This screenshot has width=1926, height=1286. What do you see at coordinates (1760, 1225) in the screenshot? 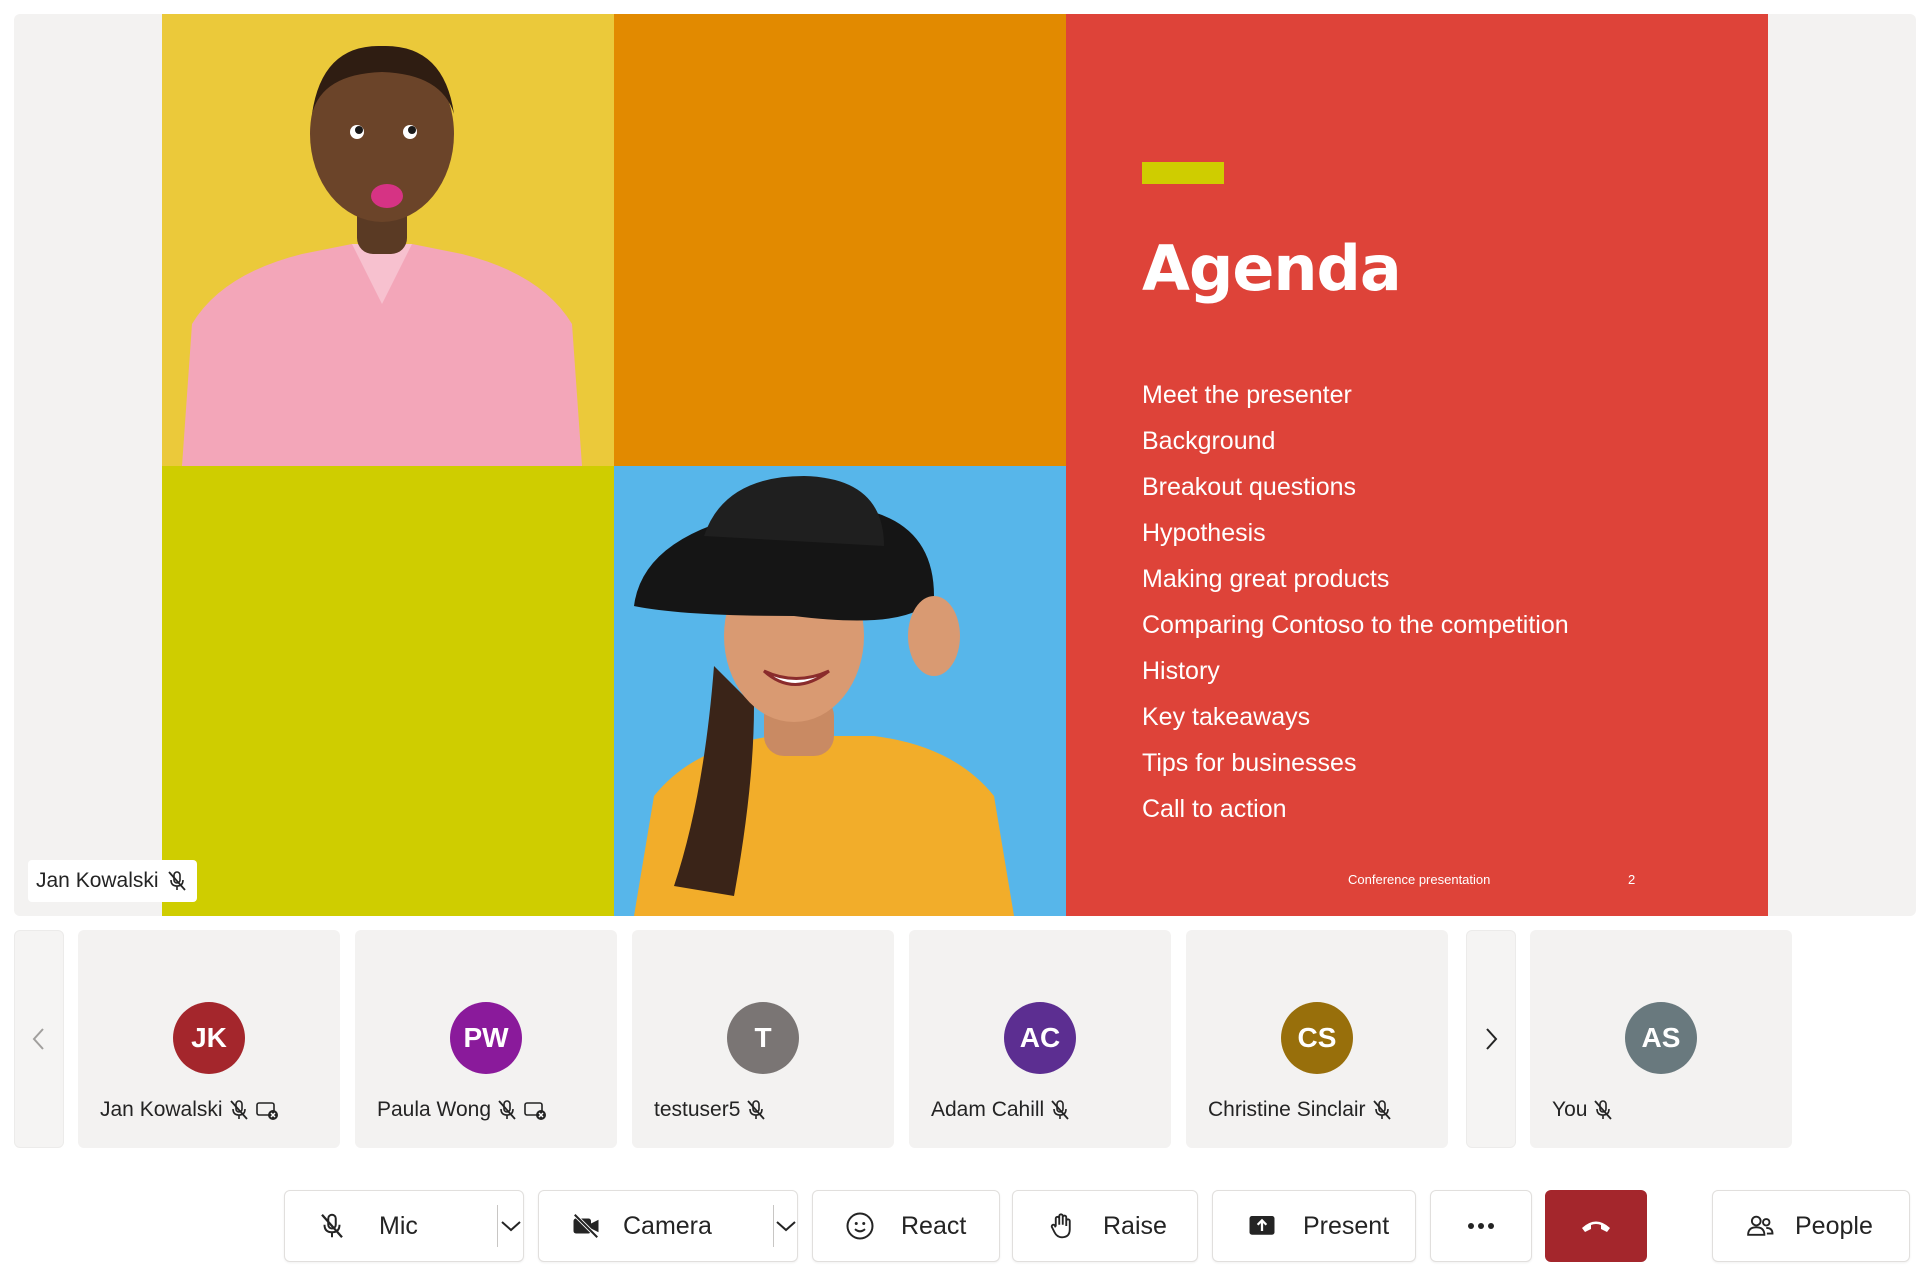
I see `people-icon` at bounding box center [1760, 1225].